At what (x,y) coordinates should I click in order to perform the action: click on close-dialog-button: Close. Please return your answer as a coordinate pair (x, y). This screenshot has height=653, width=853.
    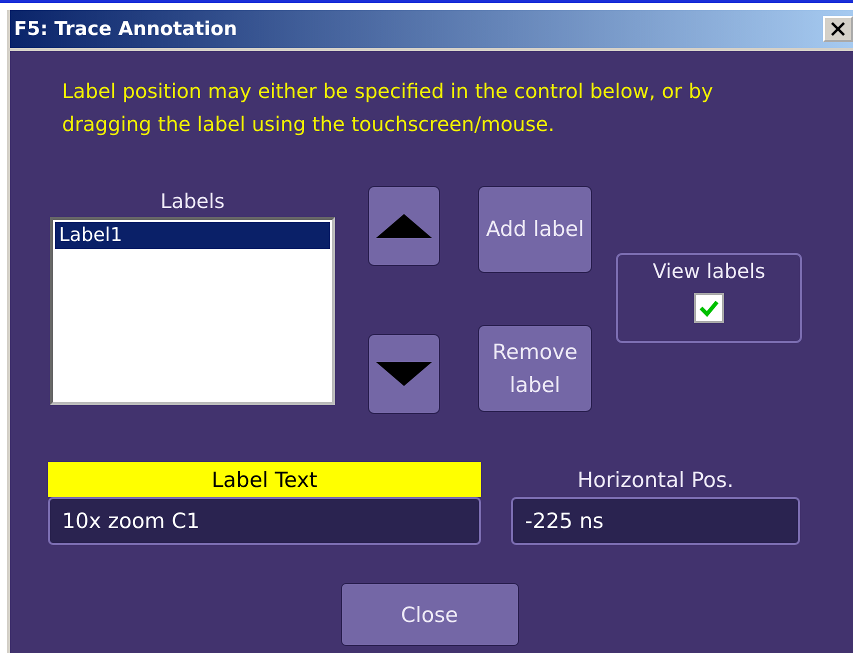
    Looking at the image, I should click on (429, 614).